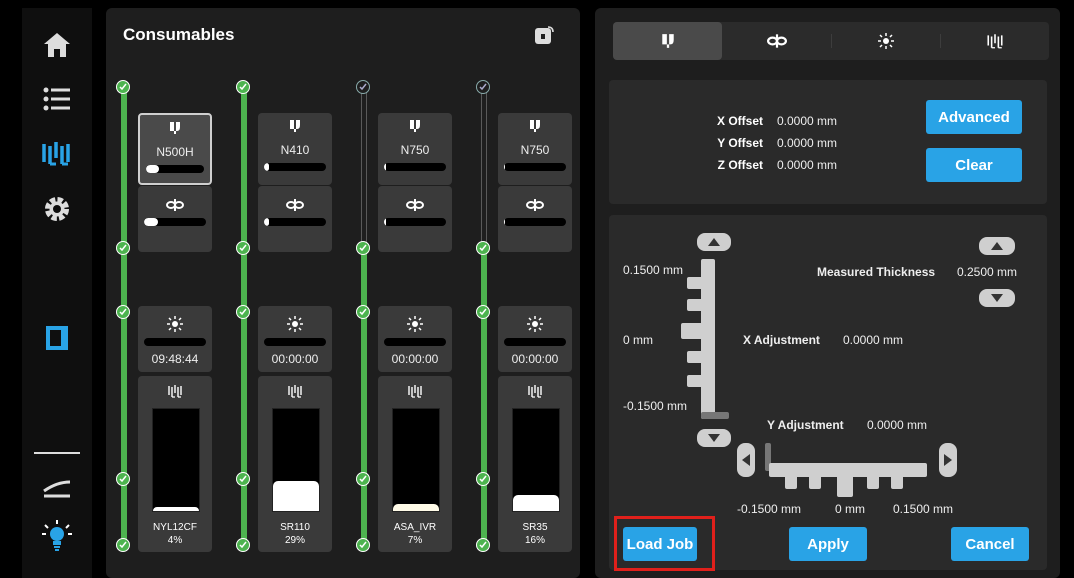 The image size is (1074, 578). I want to click on light-tab, so click(885, 41).